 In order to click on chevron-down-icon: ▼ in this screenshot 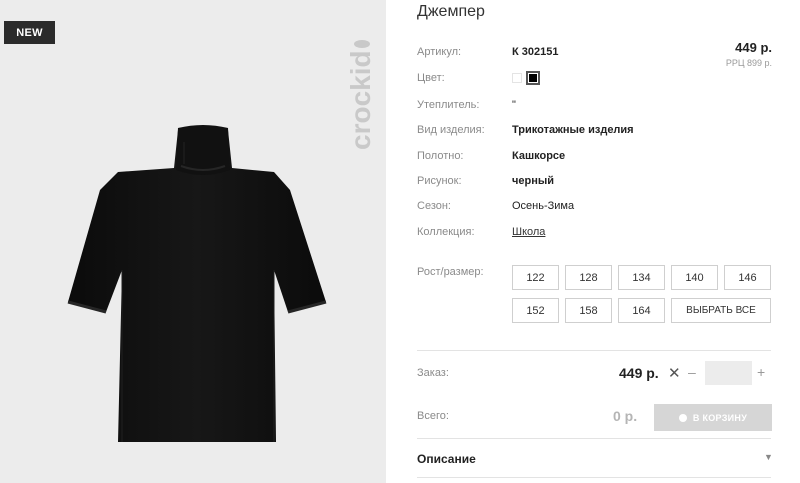, I will do `click(768, 457)`.